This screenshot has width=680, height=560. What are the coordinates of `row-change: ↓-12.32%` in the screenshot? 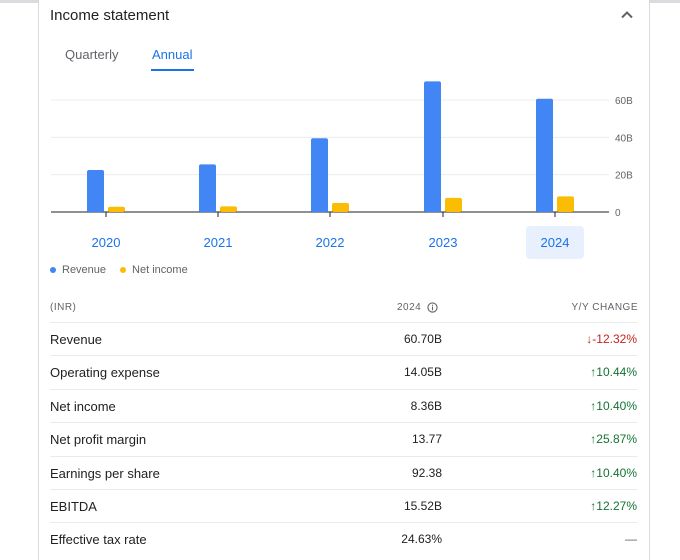 It's located at (611, 339).